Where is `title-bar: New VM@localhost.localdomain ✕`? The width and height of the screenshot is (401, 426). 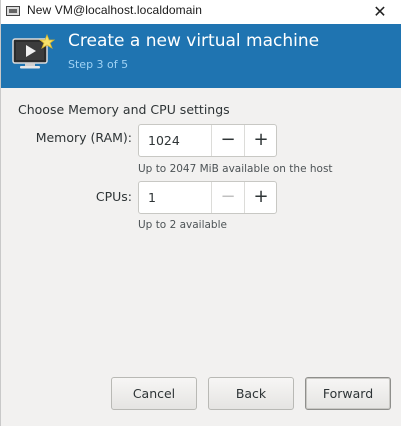 title-bar: New VM@localhost.localdomain ✕ is located at coordinates (201, 12).